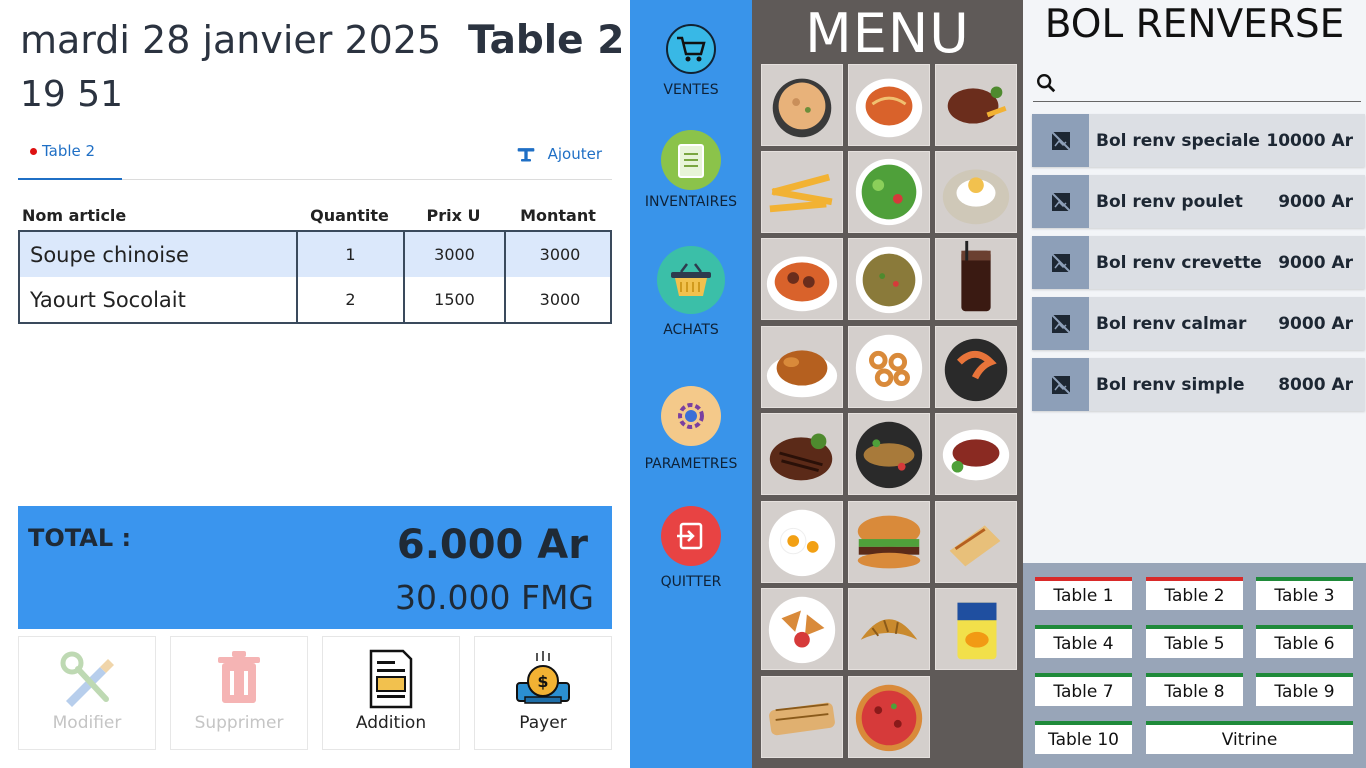  I want to click on yogurt-image, so click(977, 631).